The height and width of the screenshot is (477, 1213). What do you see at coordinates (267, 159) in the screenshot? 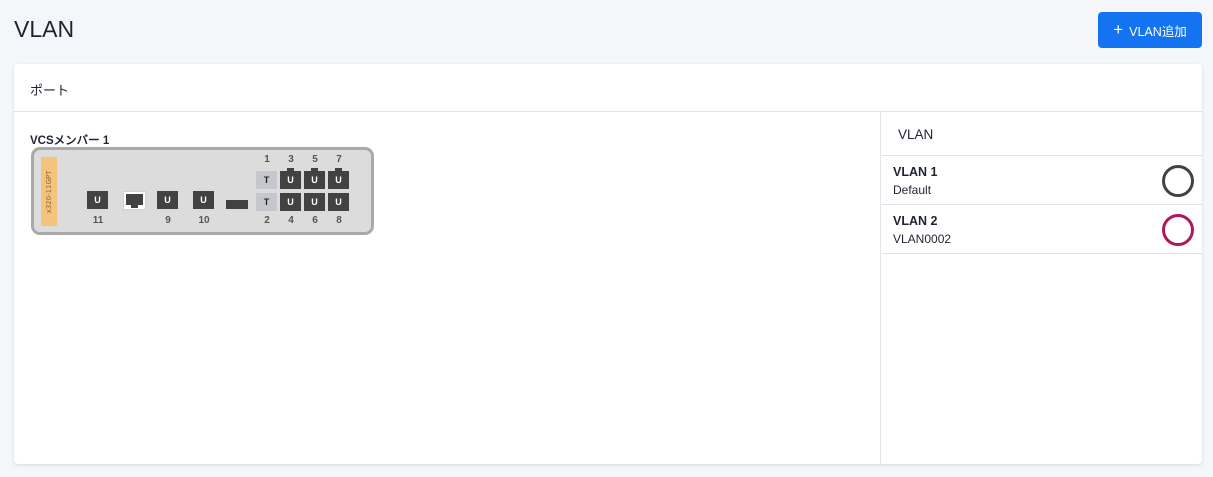
I see `port-number: 1` at bounding box center [267, 159].